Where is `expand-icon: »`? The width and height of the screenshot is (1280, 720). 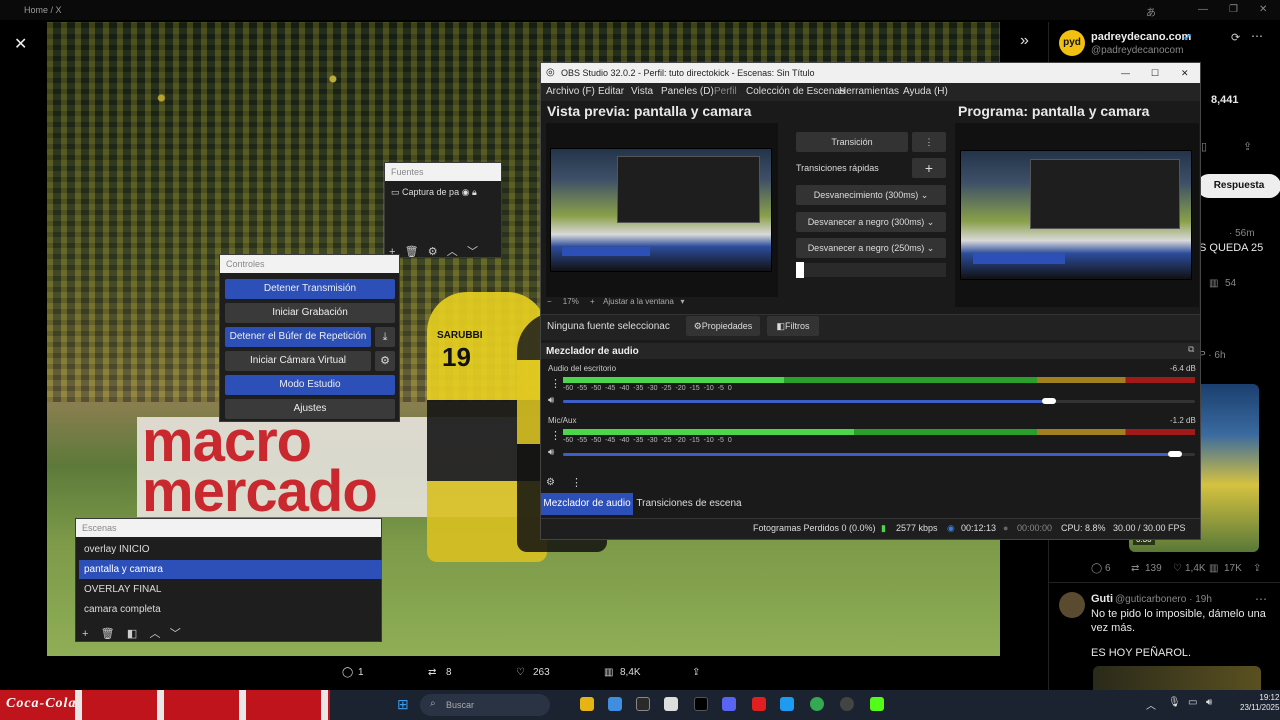
expand-icon: » is located at coordinates (1024, 41).